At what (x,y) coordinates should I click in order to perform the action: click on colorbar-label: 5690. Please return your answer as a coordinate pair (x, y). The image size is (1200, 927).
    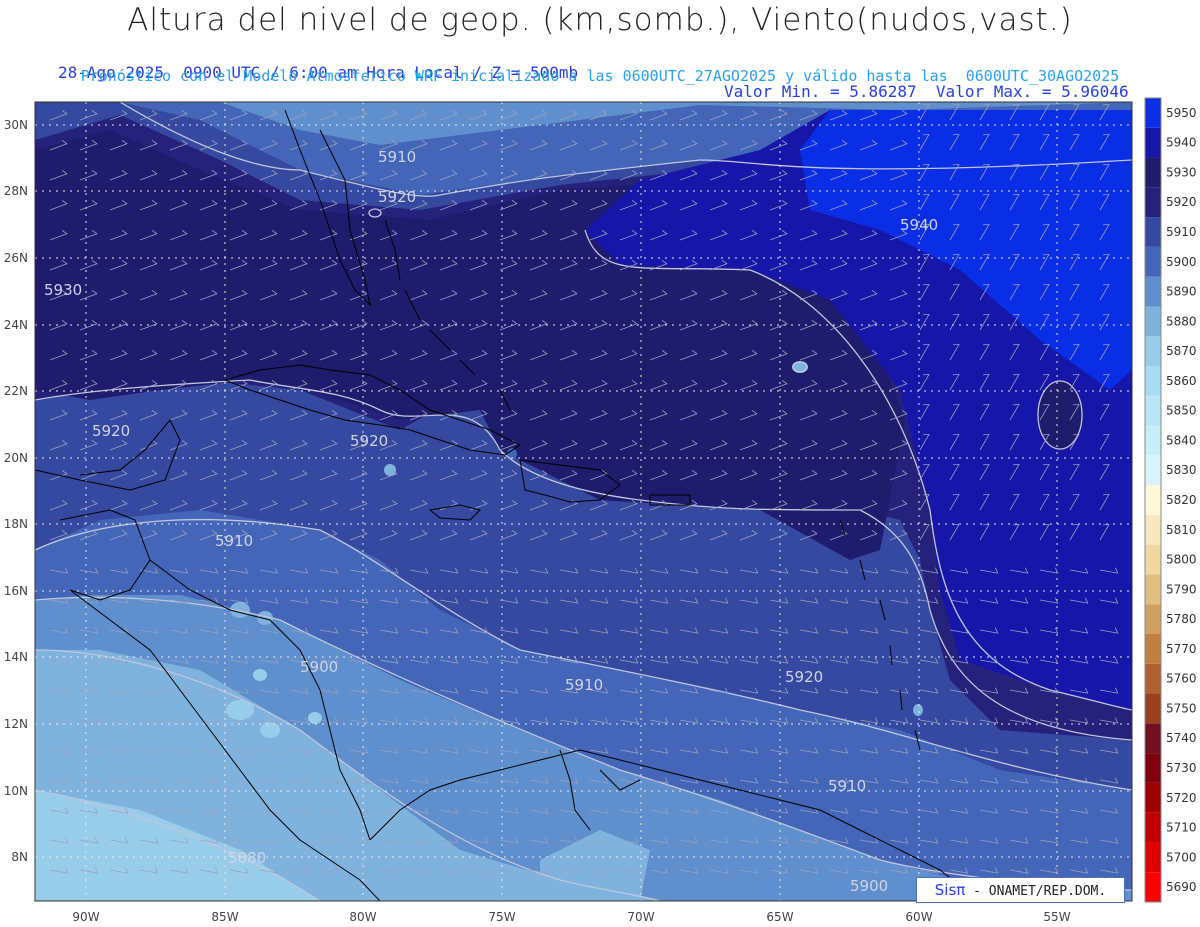
    Looking at the image, I should click on (1181, 887).